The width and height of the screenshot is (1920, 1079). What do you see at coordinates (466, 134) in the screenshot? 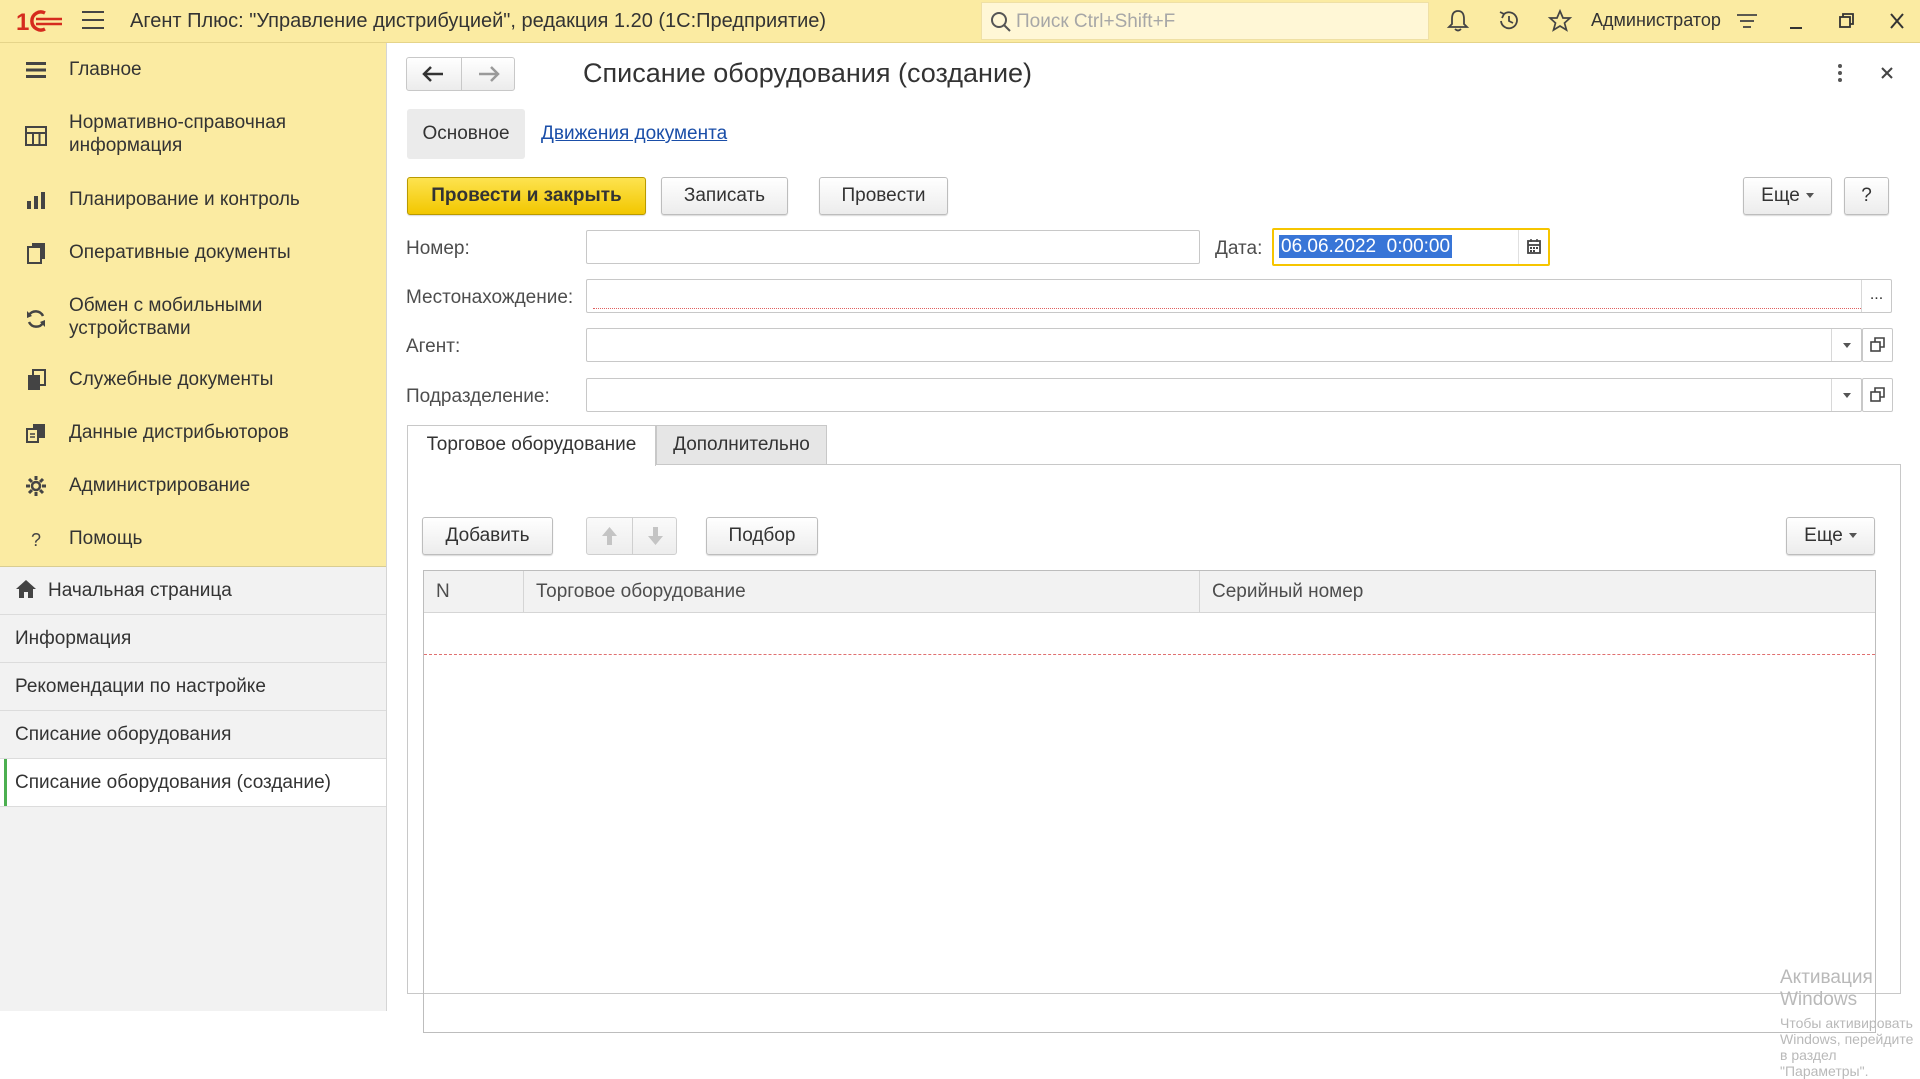
I see `tab-main: Основное` at bounding box center [466, 134].